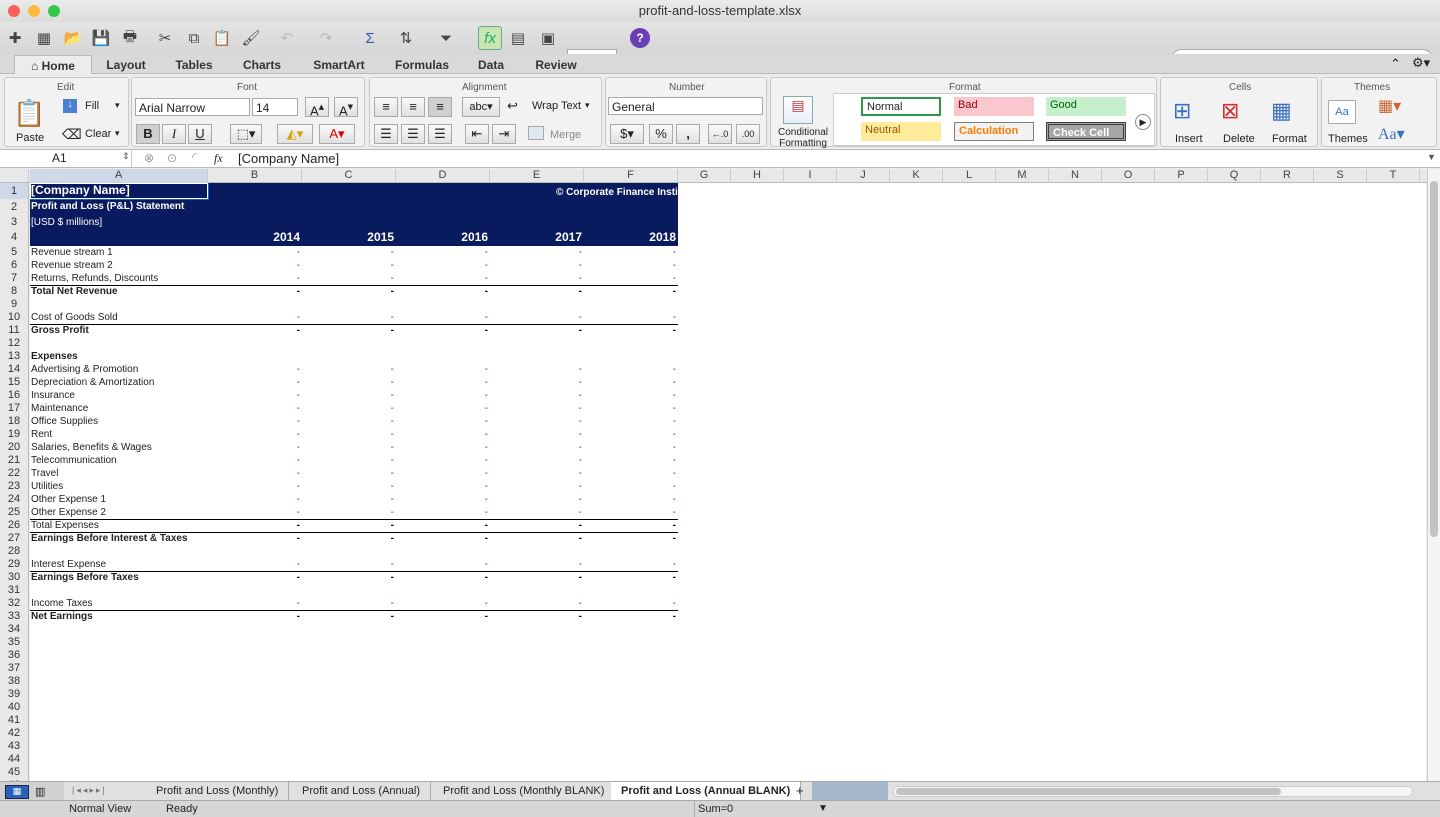  I want to click on year-header-cell: 2015, so click(348, 237).